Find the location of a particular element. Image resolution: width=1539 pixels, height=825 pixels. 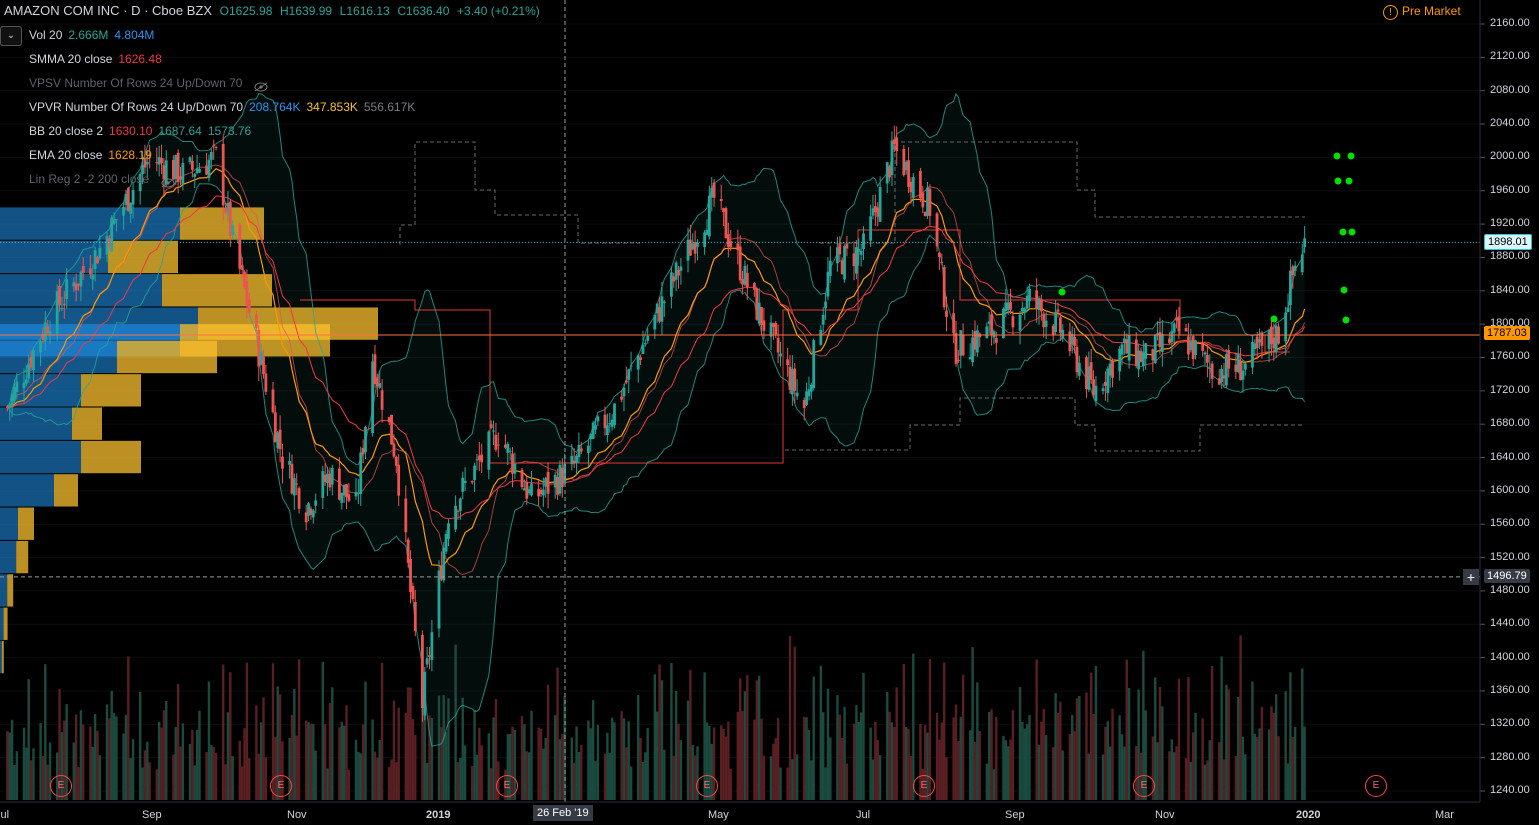

indicator-bb: BB 20 close 2 1630.10 1687.64 1573.76 is located at coordinates (143, 131).